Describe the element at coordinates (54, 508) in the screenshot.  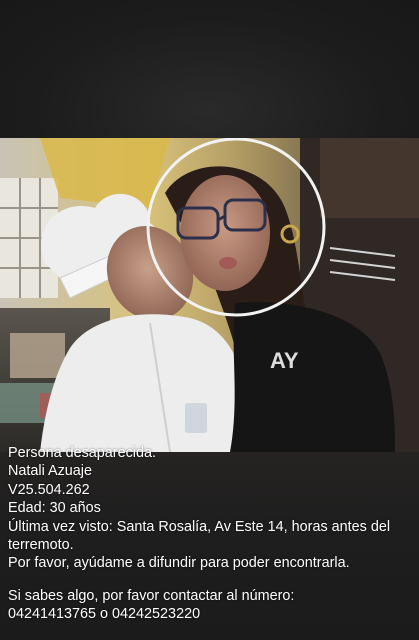
I see `caption-line-age: Edad: 30 años` at that location.